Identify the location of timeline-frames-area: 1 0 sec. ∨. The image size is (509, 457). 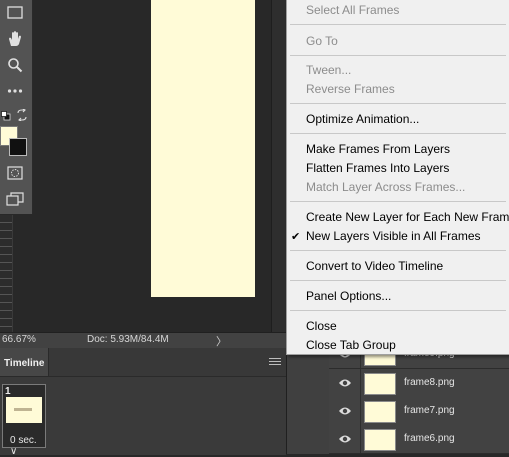
(143, 416).